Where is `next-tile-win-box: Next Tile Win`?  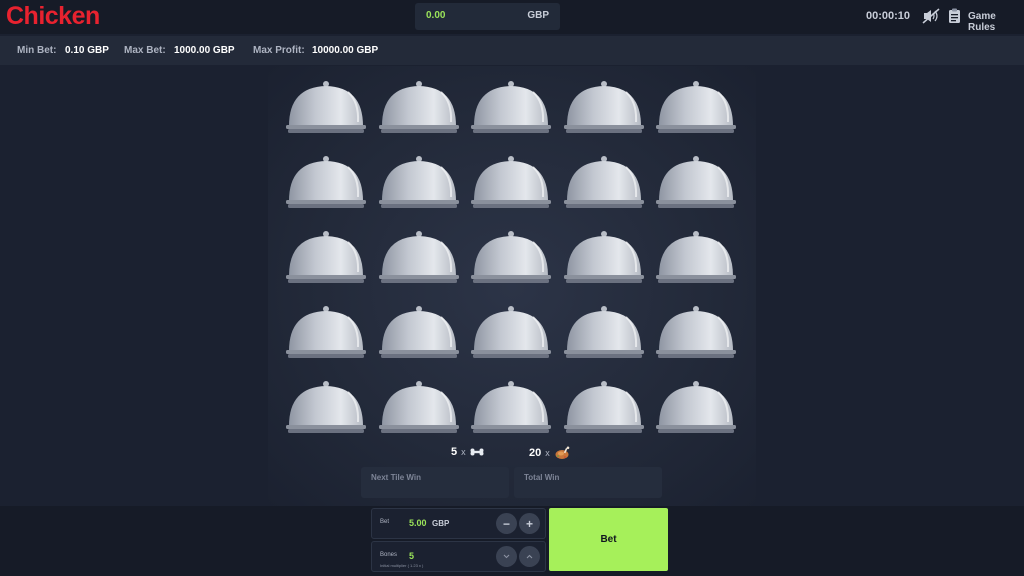 next-tile-win-box: Next Tile Win is located at coordinates (435, 482).